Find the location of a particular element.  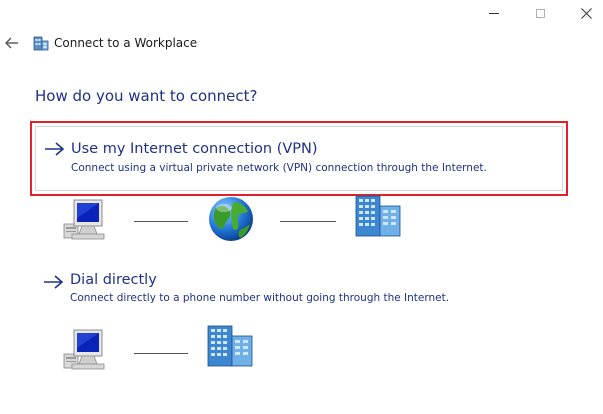

close-icon is located at coordinates (586, 13).